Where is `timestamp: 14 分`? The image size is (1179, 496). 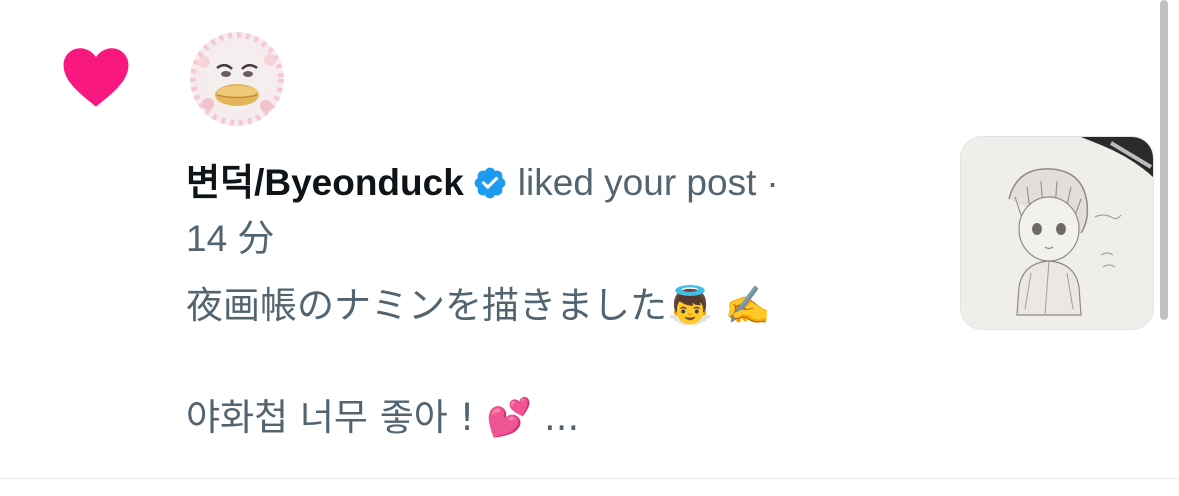
timestamp: 14 分 is located at coordinates (230, 238).